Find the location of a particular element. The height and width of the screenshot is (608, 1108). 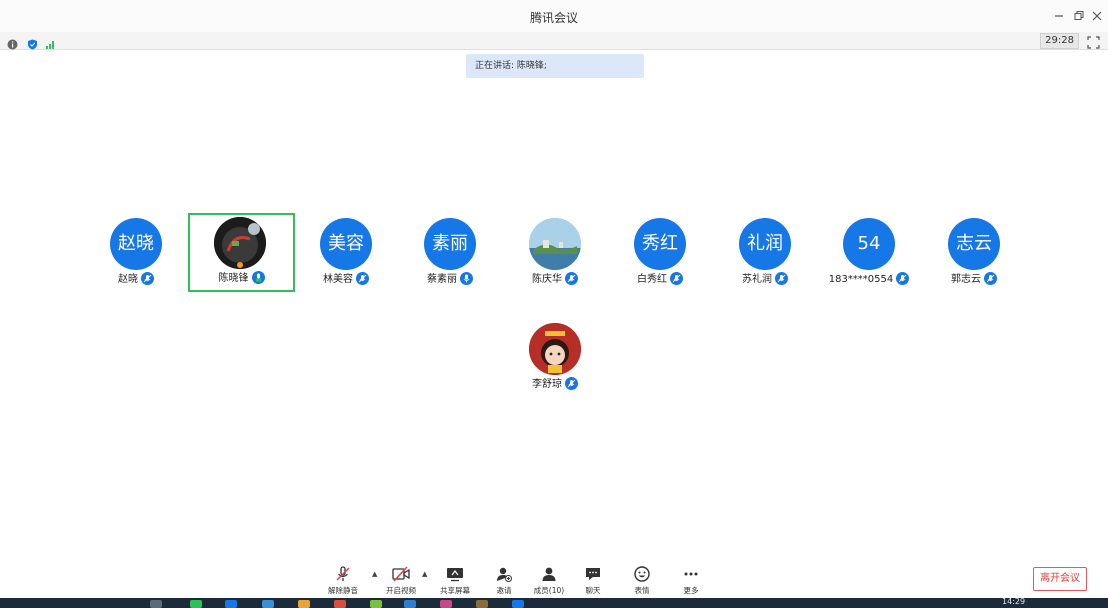

close-icon is located at coordinates (1097, 16).